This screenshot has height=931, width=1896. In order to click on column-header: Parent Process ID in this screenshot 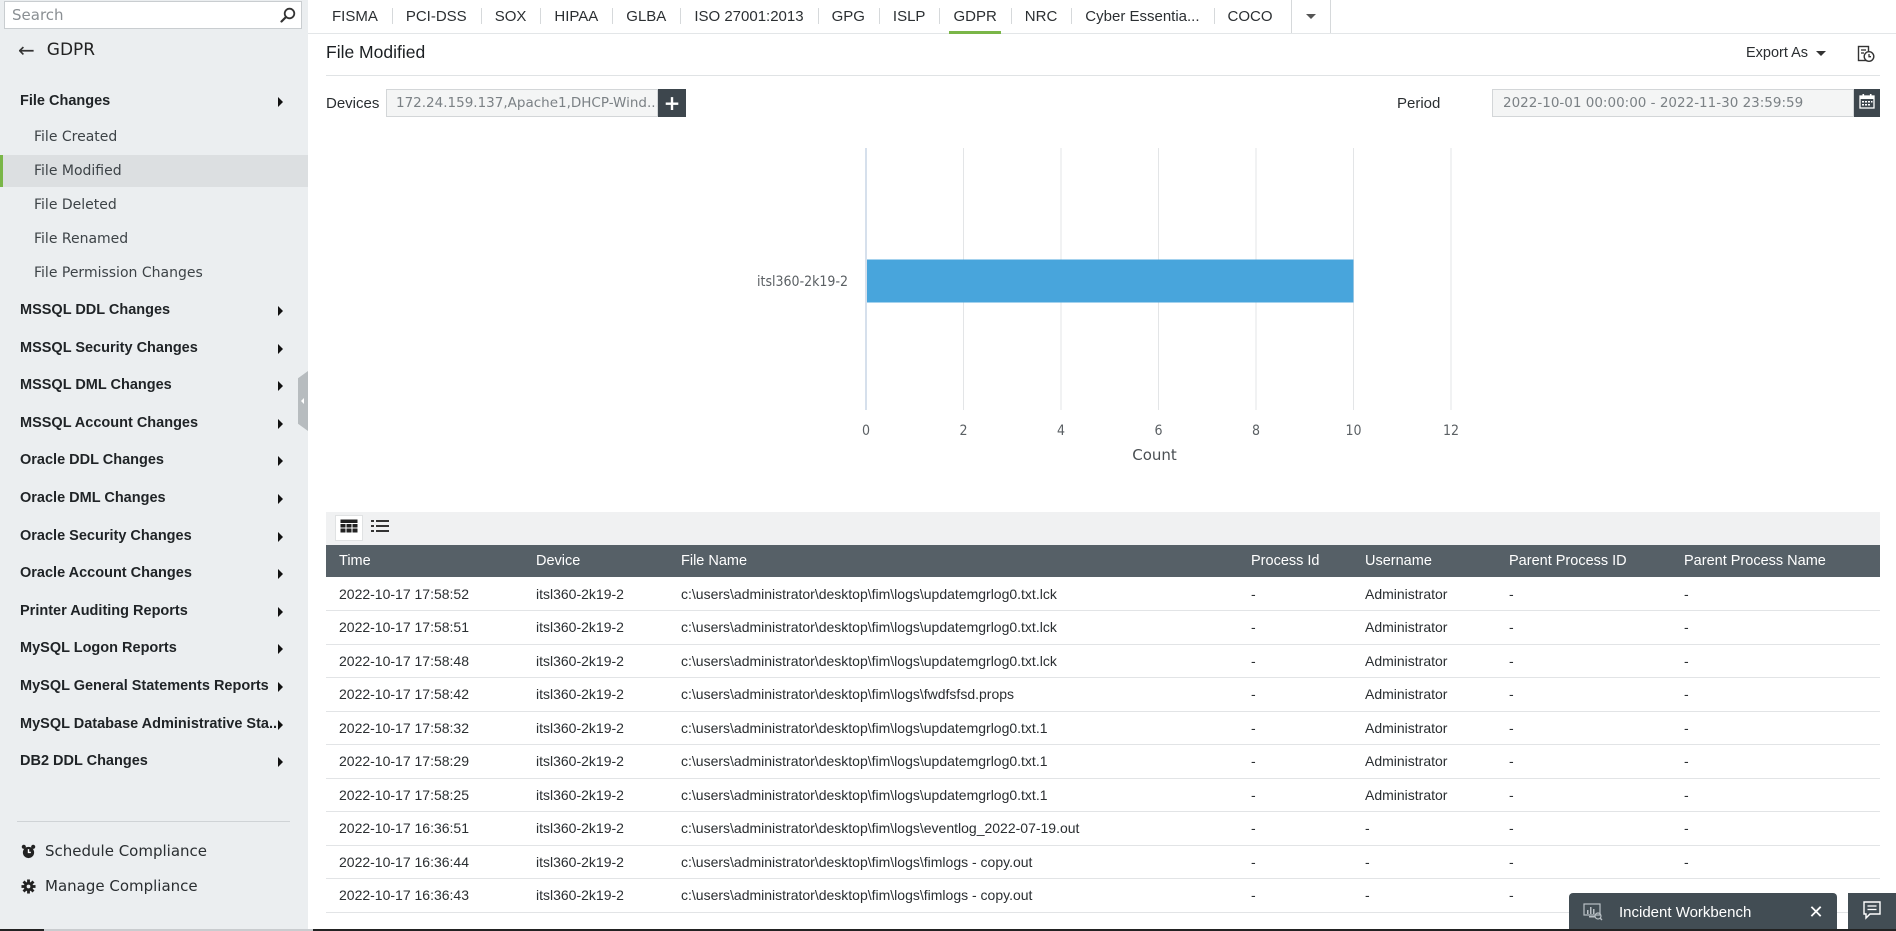, I will do `click(1583, 561)`.